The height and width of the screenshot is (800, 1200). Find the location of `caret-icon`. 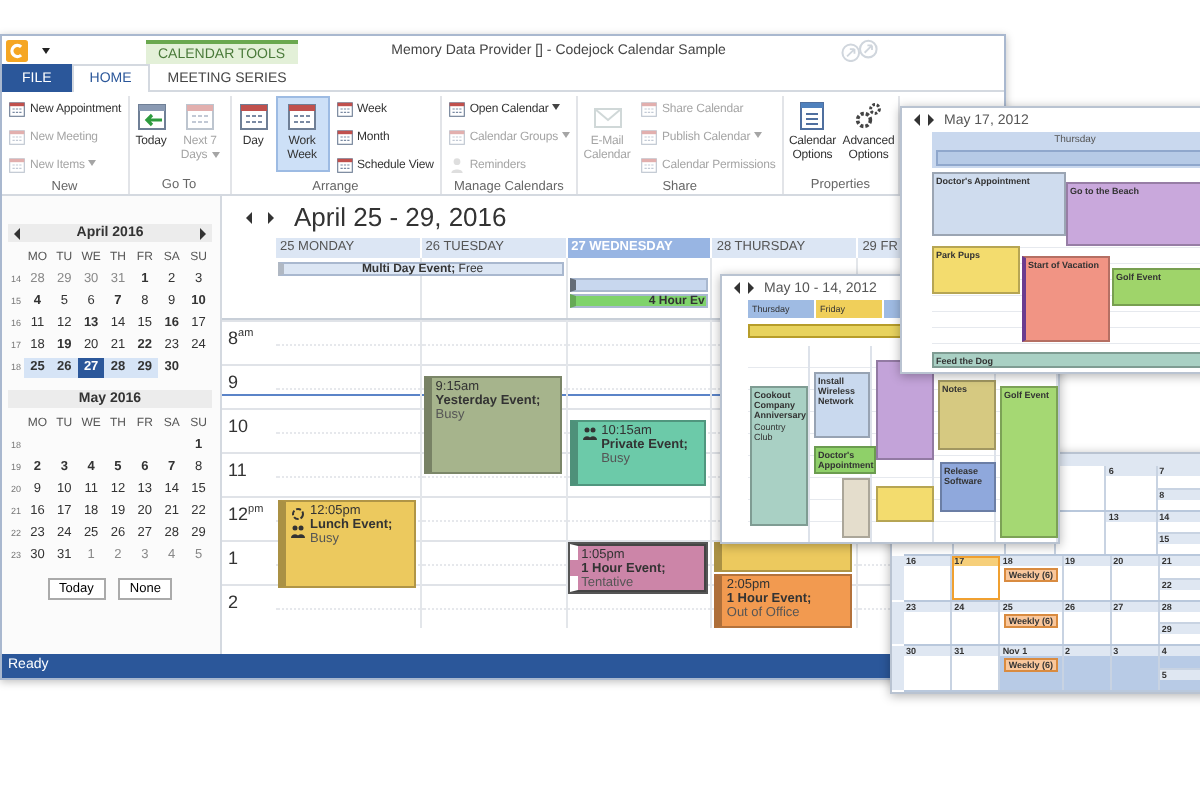

caret-icon is located at coordinates (46, 50).